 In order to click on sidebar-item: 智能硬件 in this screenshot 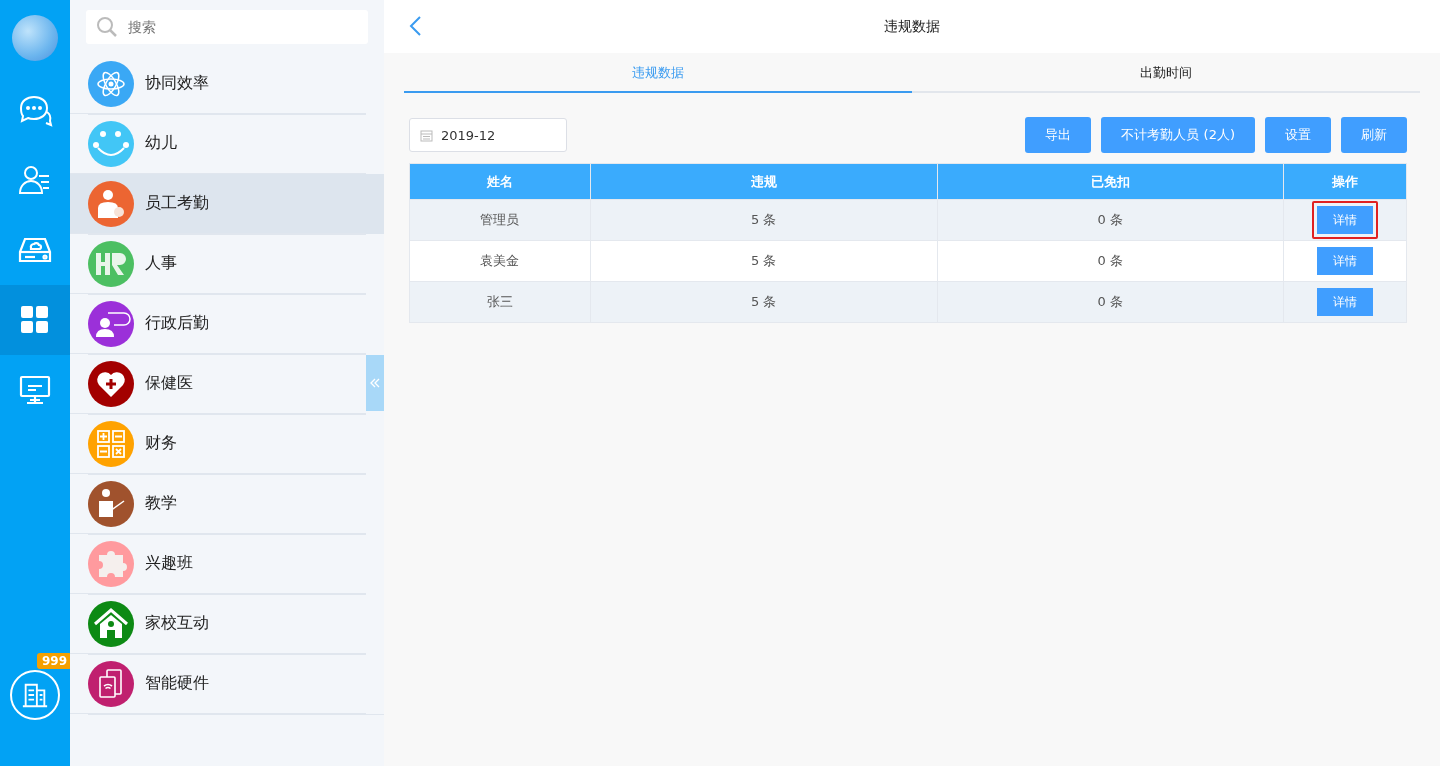, I will do `click(218, 684)`.